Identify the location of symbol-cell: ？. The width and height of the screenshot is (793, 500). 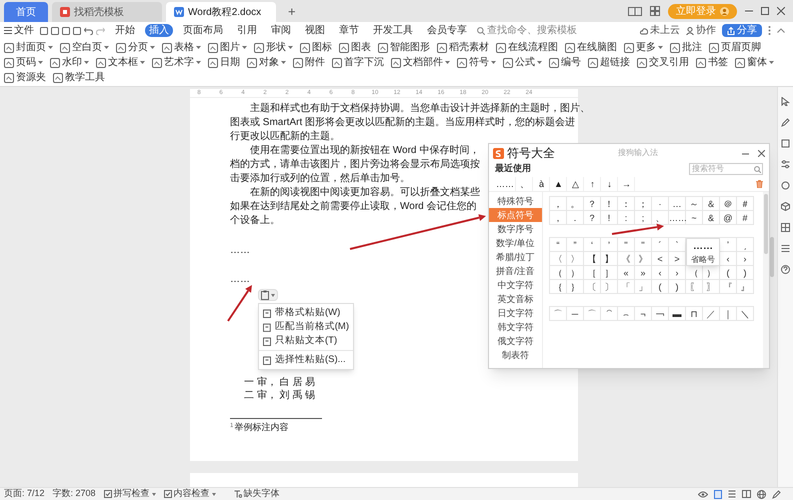
(592, 204).